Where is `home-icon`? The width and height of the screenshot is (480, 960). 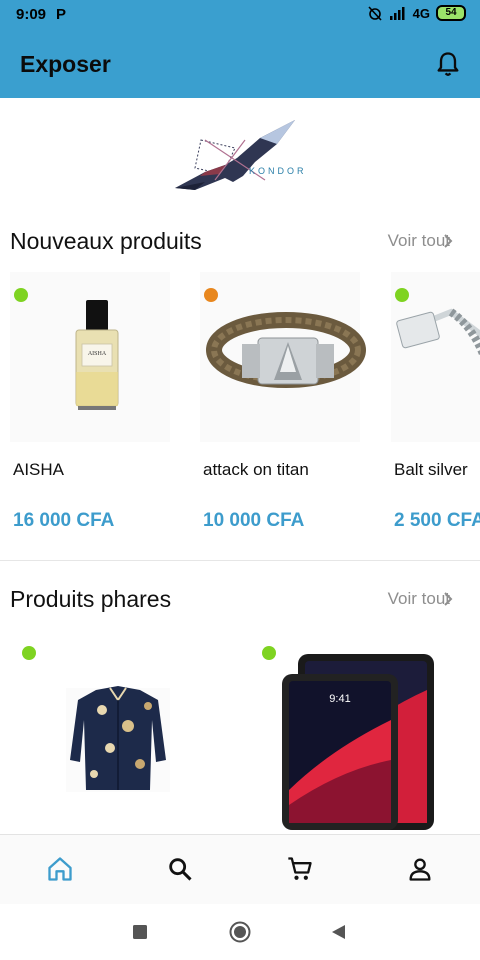 home-icon is located at coordinates (60, 869).